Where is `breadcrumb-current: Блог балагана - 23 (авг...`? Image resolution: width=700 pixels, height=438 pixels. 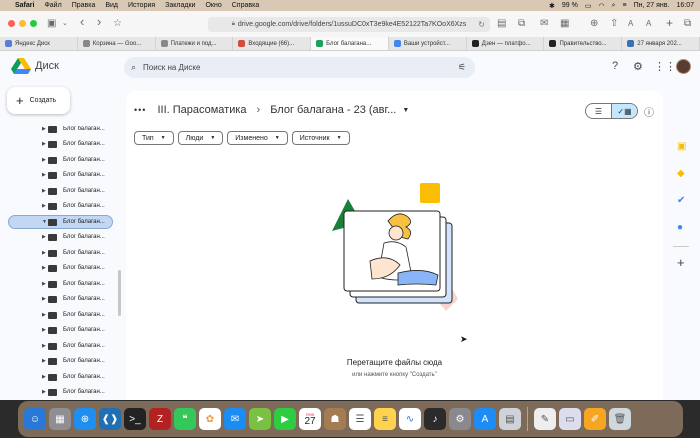 breadcrumb-current: Блог балагана - 23 (авг... is located at coordinates (333, 110).